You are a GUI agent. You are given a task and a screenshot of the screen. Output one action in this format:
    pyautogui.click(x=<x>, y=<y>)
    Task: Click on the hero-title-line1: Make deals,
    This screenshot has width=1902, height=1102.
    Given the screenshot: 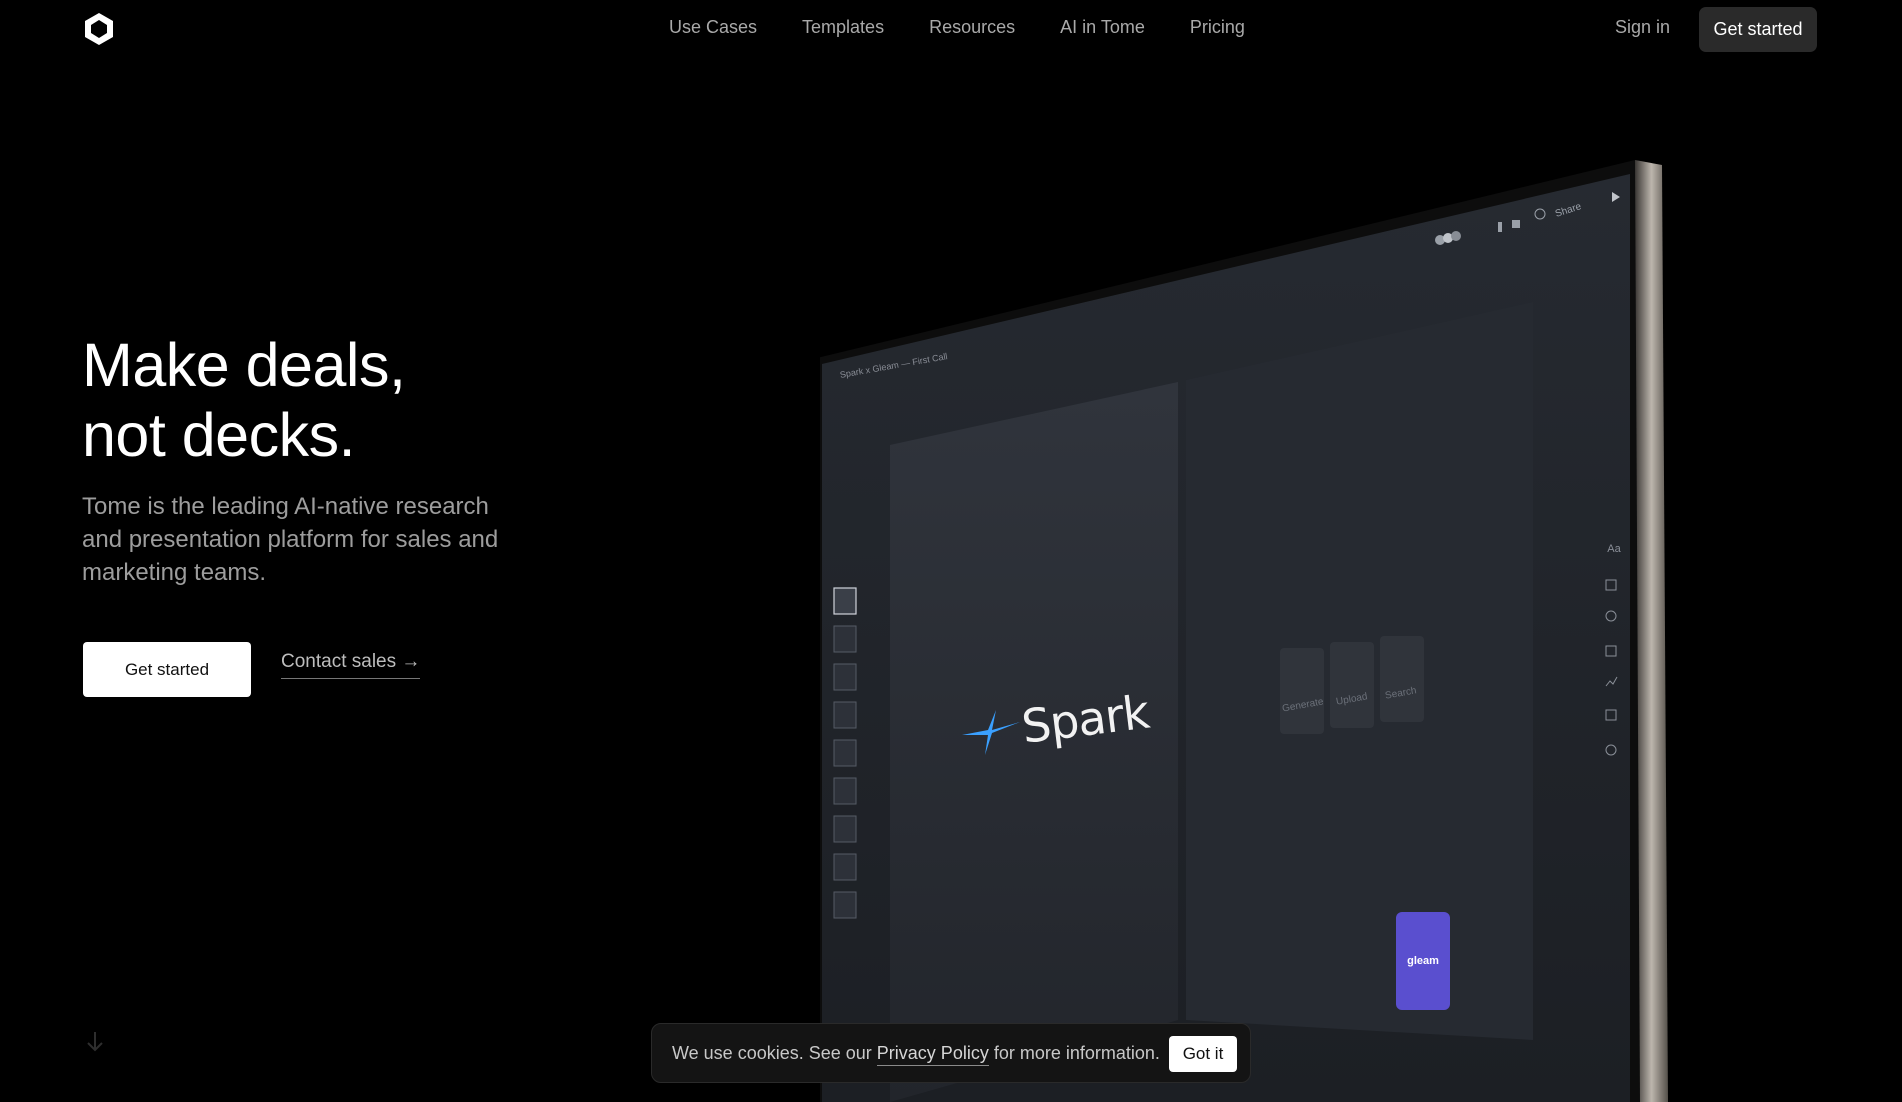 What is the action you would take?
    pyautogui.click(x=244, y=365)
    